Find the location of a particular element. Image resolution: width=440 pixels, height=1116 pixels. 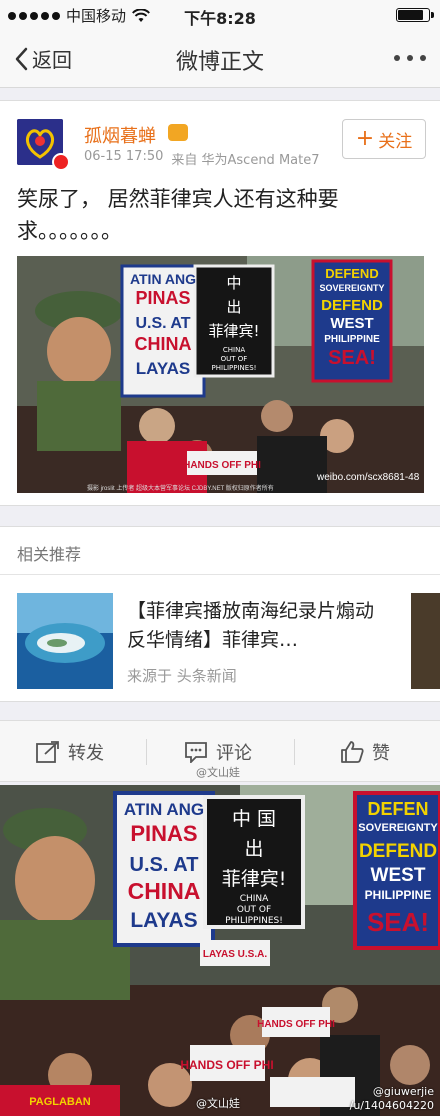

bottom-sign-3-line: SEA! is located at coordinates (398, 922).